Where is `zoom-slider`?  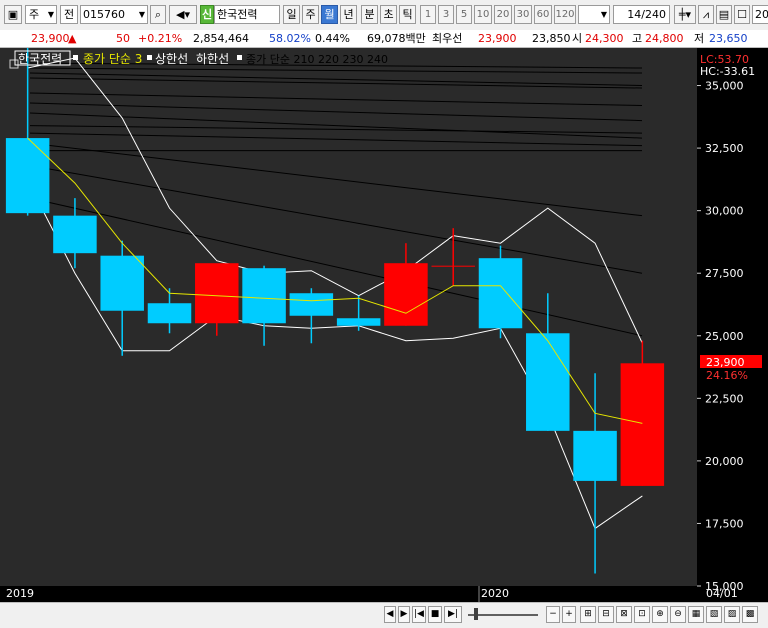
zoom-slider is located at coordinates (503, 614).